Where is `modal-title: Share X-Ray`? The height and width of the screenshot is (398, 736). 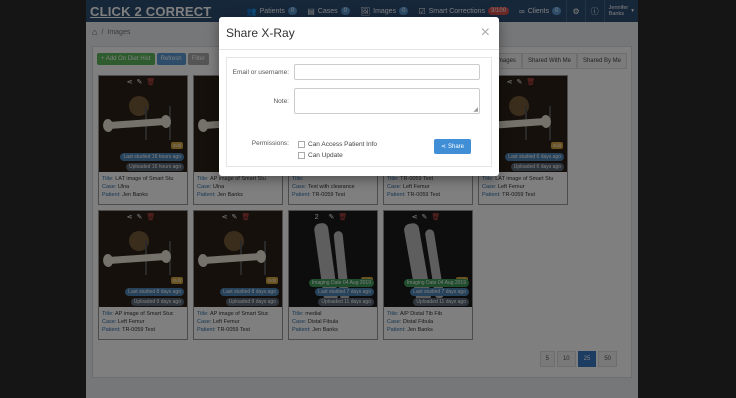 modal-title: Share X-Ray is located at coordinates (260, 33).